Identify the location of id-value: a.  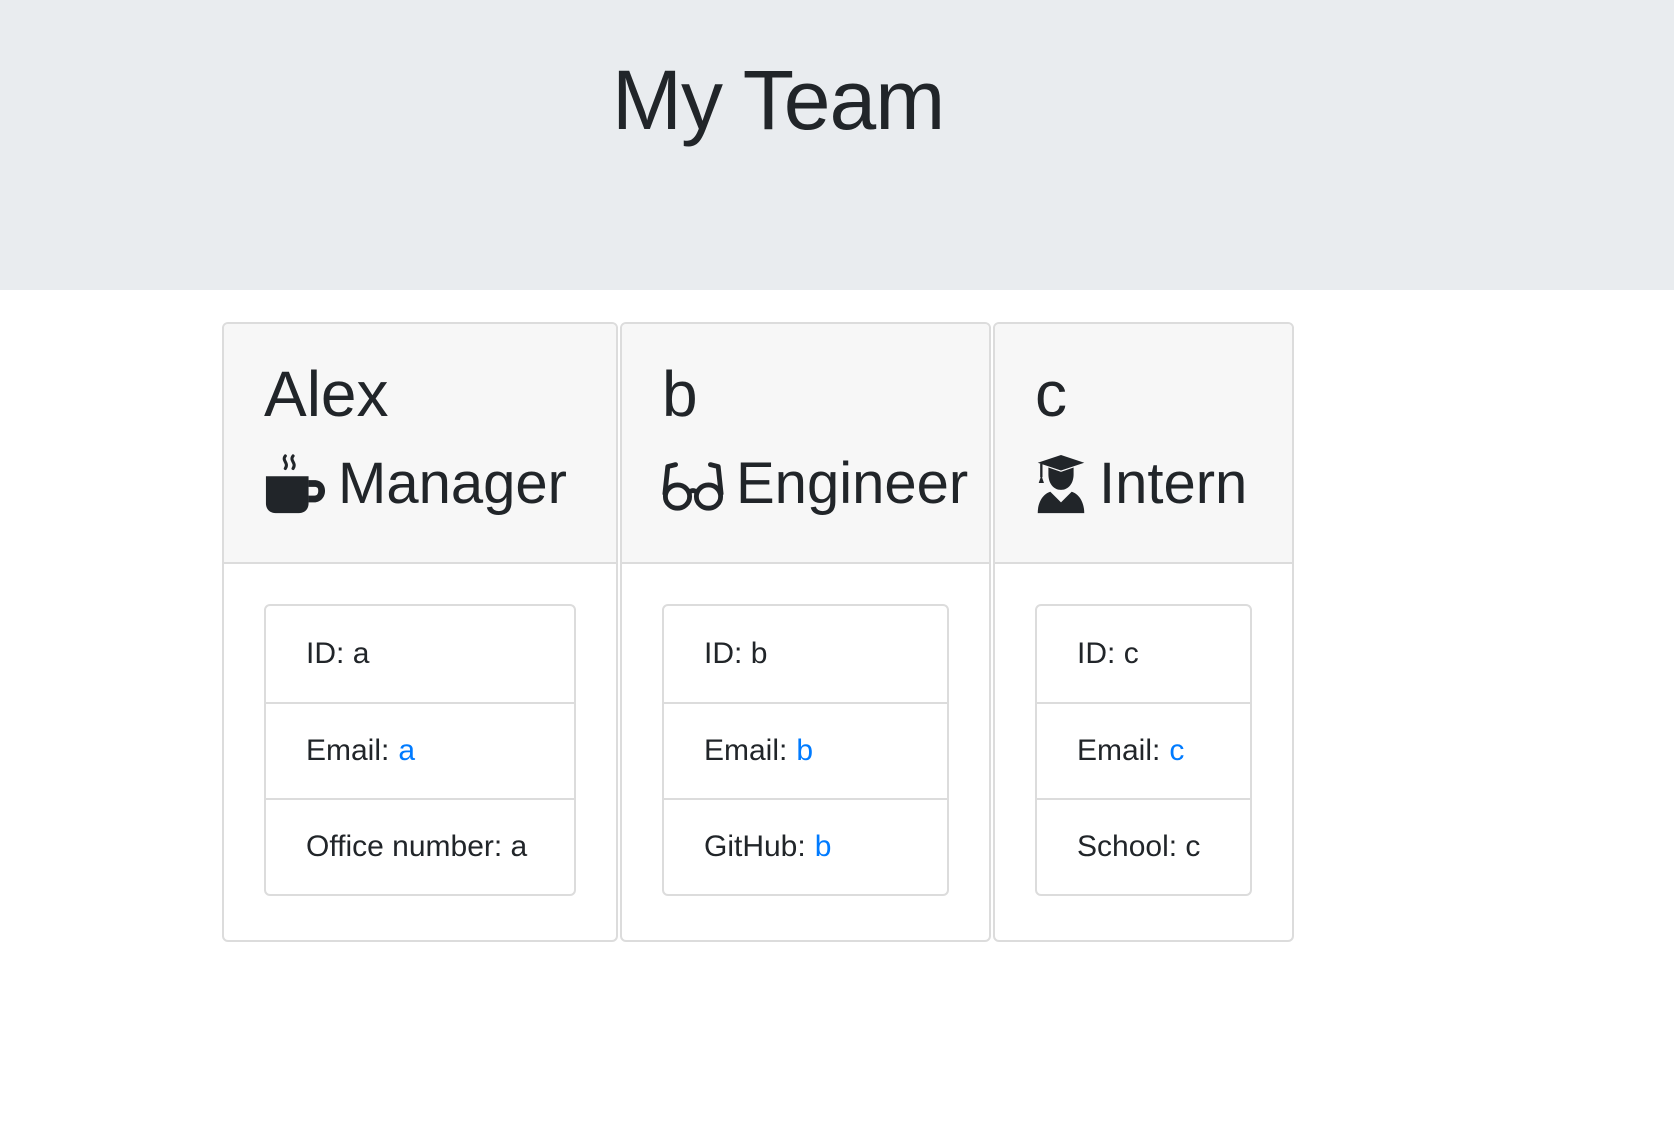
(361, 653).